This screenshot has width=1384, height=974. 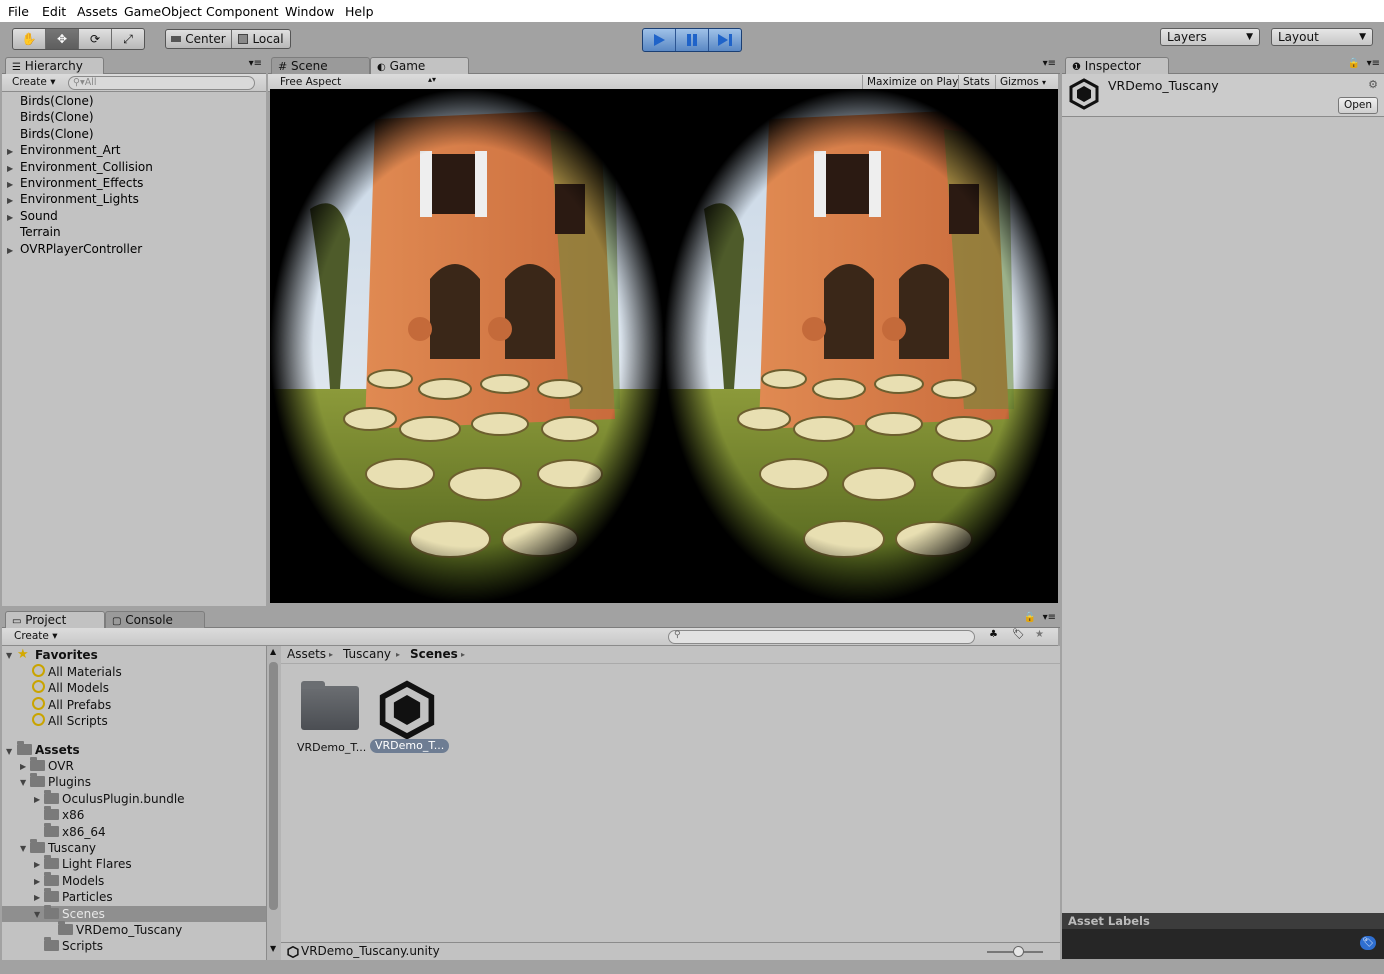 I want to click on tab-scene: # Scene, so click(x=320, y=66).